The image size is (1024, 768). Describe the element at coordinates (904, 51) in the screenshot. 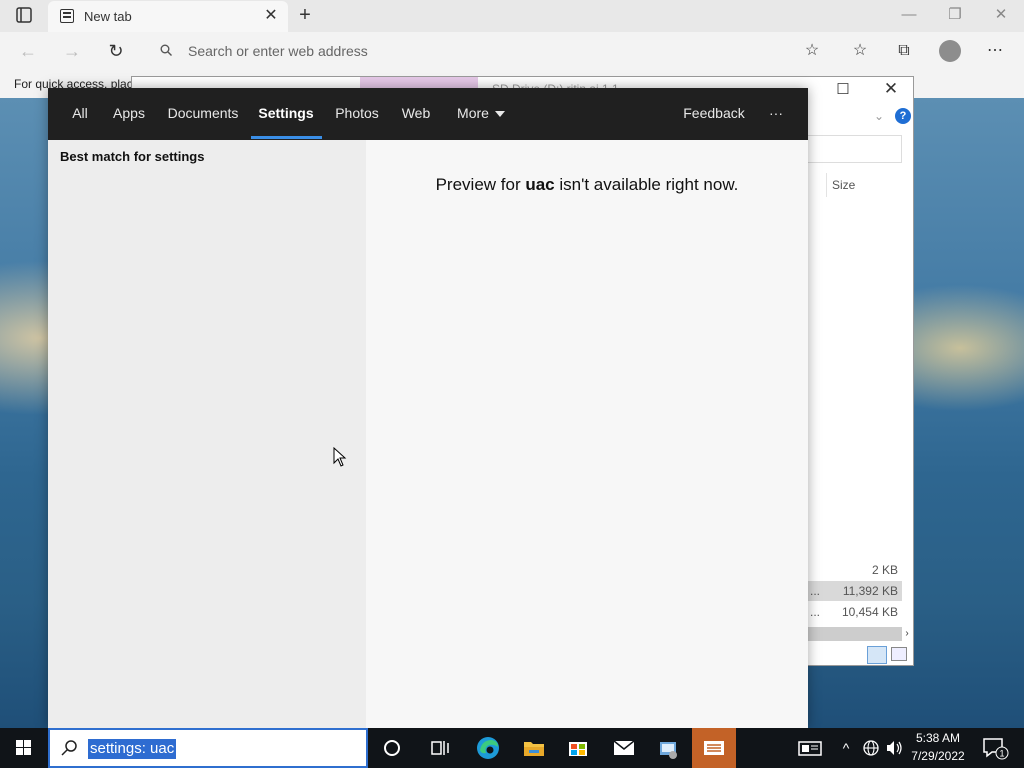

I see `collections-icon: ⧉` at that location.